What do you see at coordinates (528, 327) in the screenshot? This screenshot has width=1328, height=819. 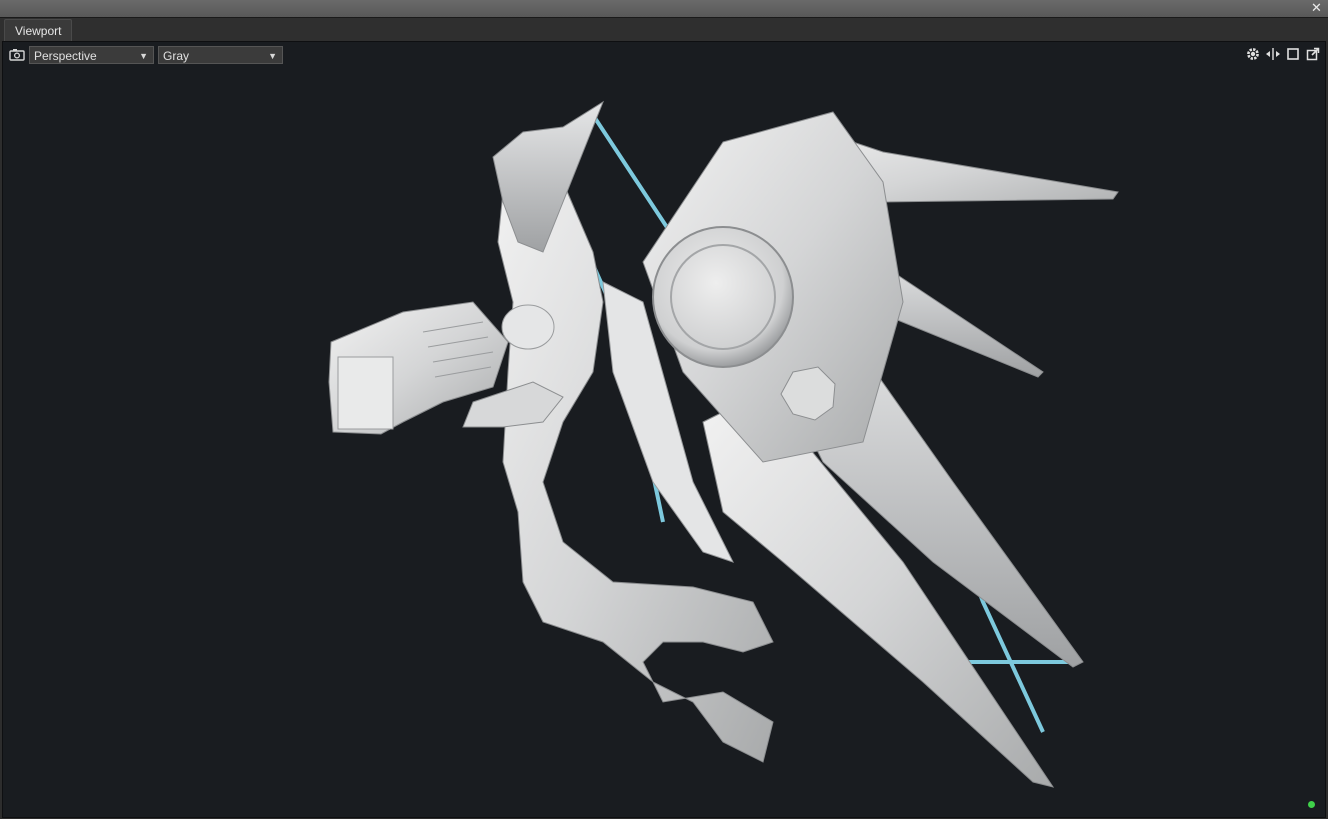 I see `figure-chest` at bounding box center [528, 327].